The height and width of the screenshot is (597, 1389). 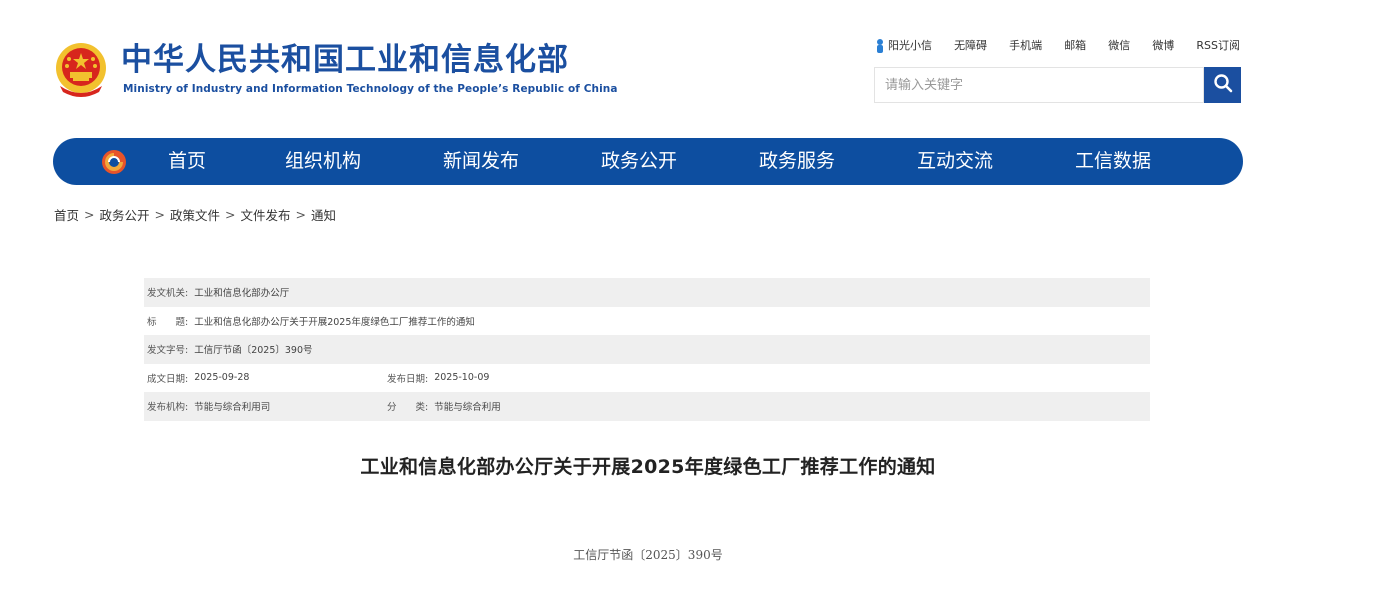 What do you see at coordinates (1218, 45) in the screenshot?
I see `toplink-rss: RSS订阅` at bounding box center [1218, 45].